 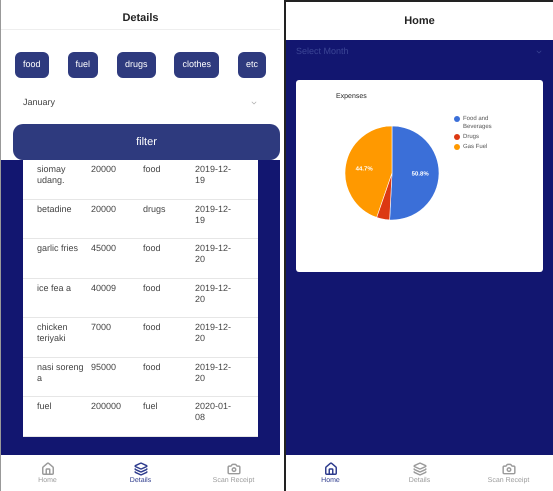 I want to click on table-cell-text: garlic fries, so click(x=58, y=248).